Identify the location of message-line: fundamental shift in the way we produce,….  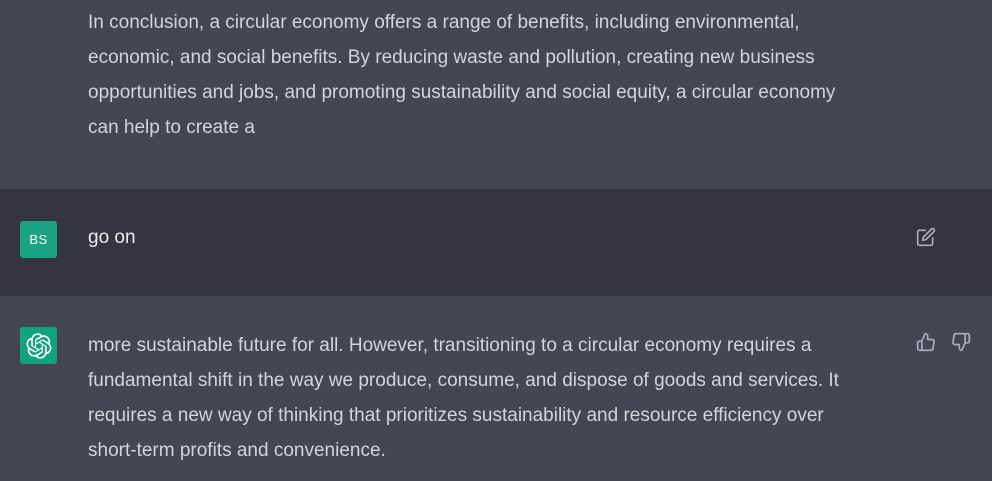
(463, 380).